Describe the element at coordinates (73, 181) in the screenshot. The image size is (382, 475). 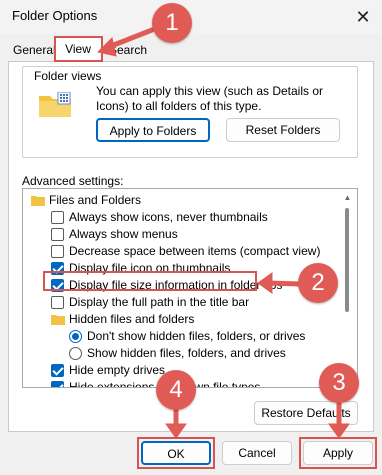
I see `advanced-settings-label: Advanced settings:` at that location.